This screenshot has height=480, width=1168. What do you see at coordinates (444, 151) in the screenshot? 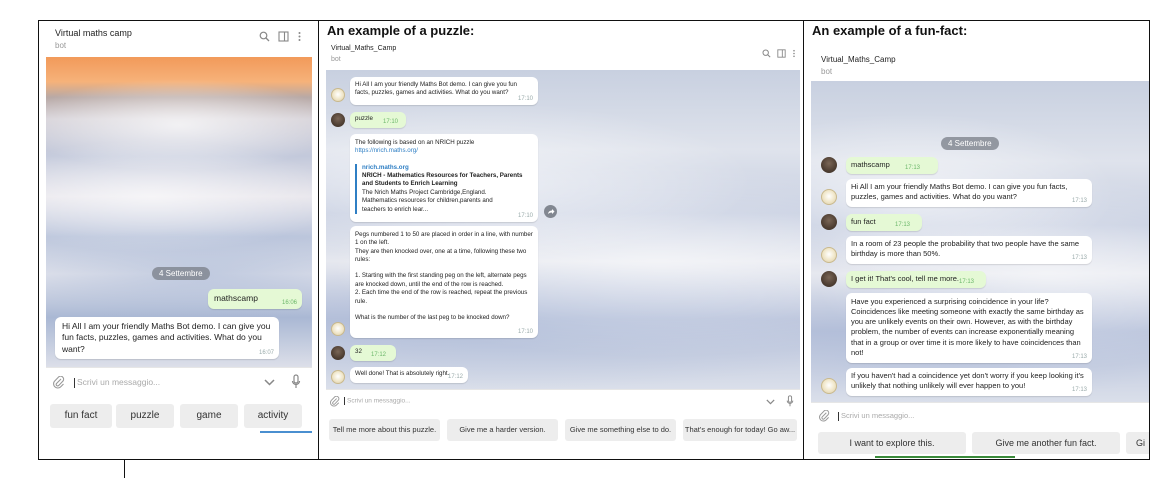
I see `message-link: https://nrich.maths.org/` at bounding box center [444, 151].